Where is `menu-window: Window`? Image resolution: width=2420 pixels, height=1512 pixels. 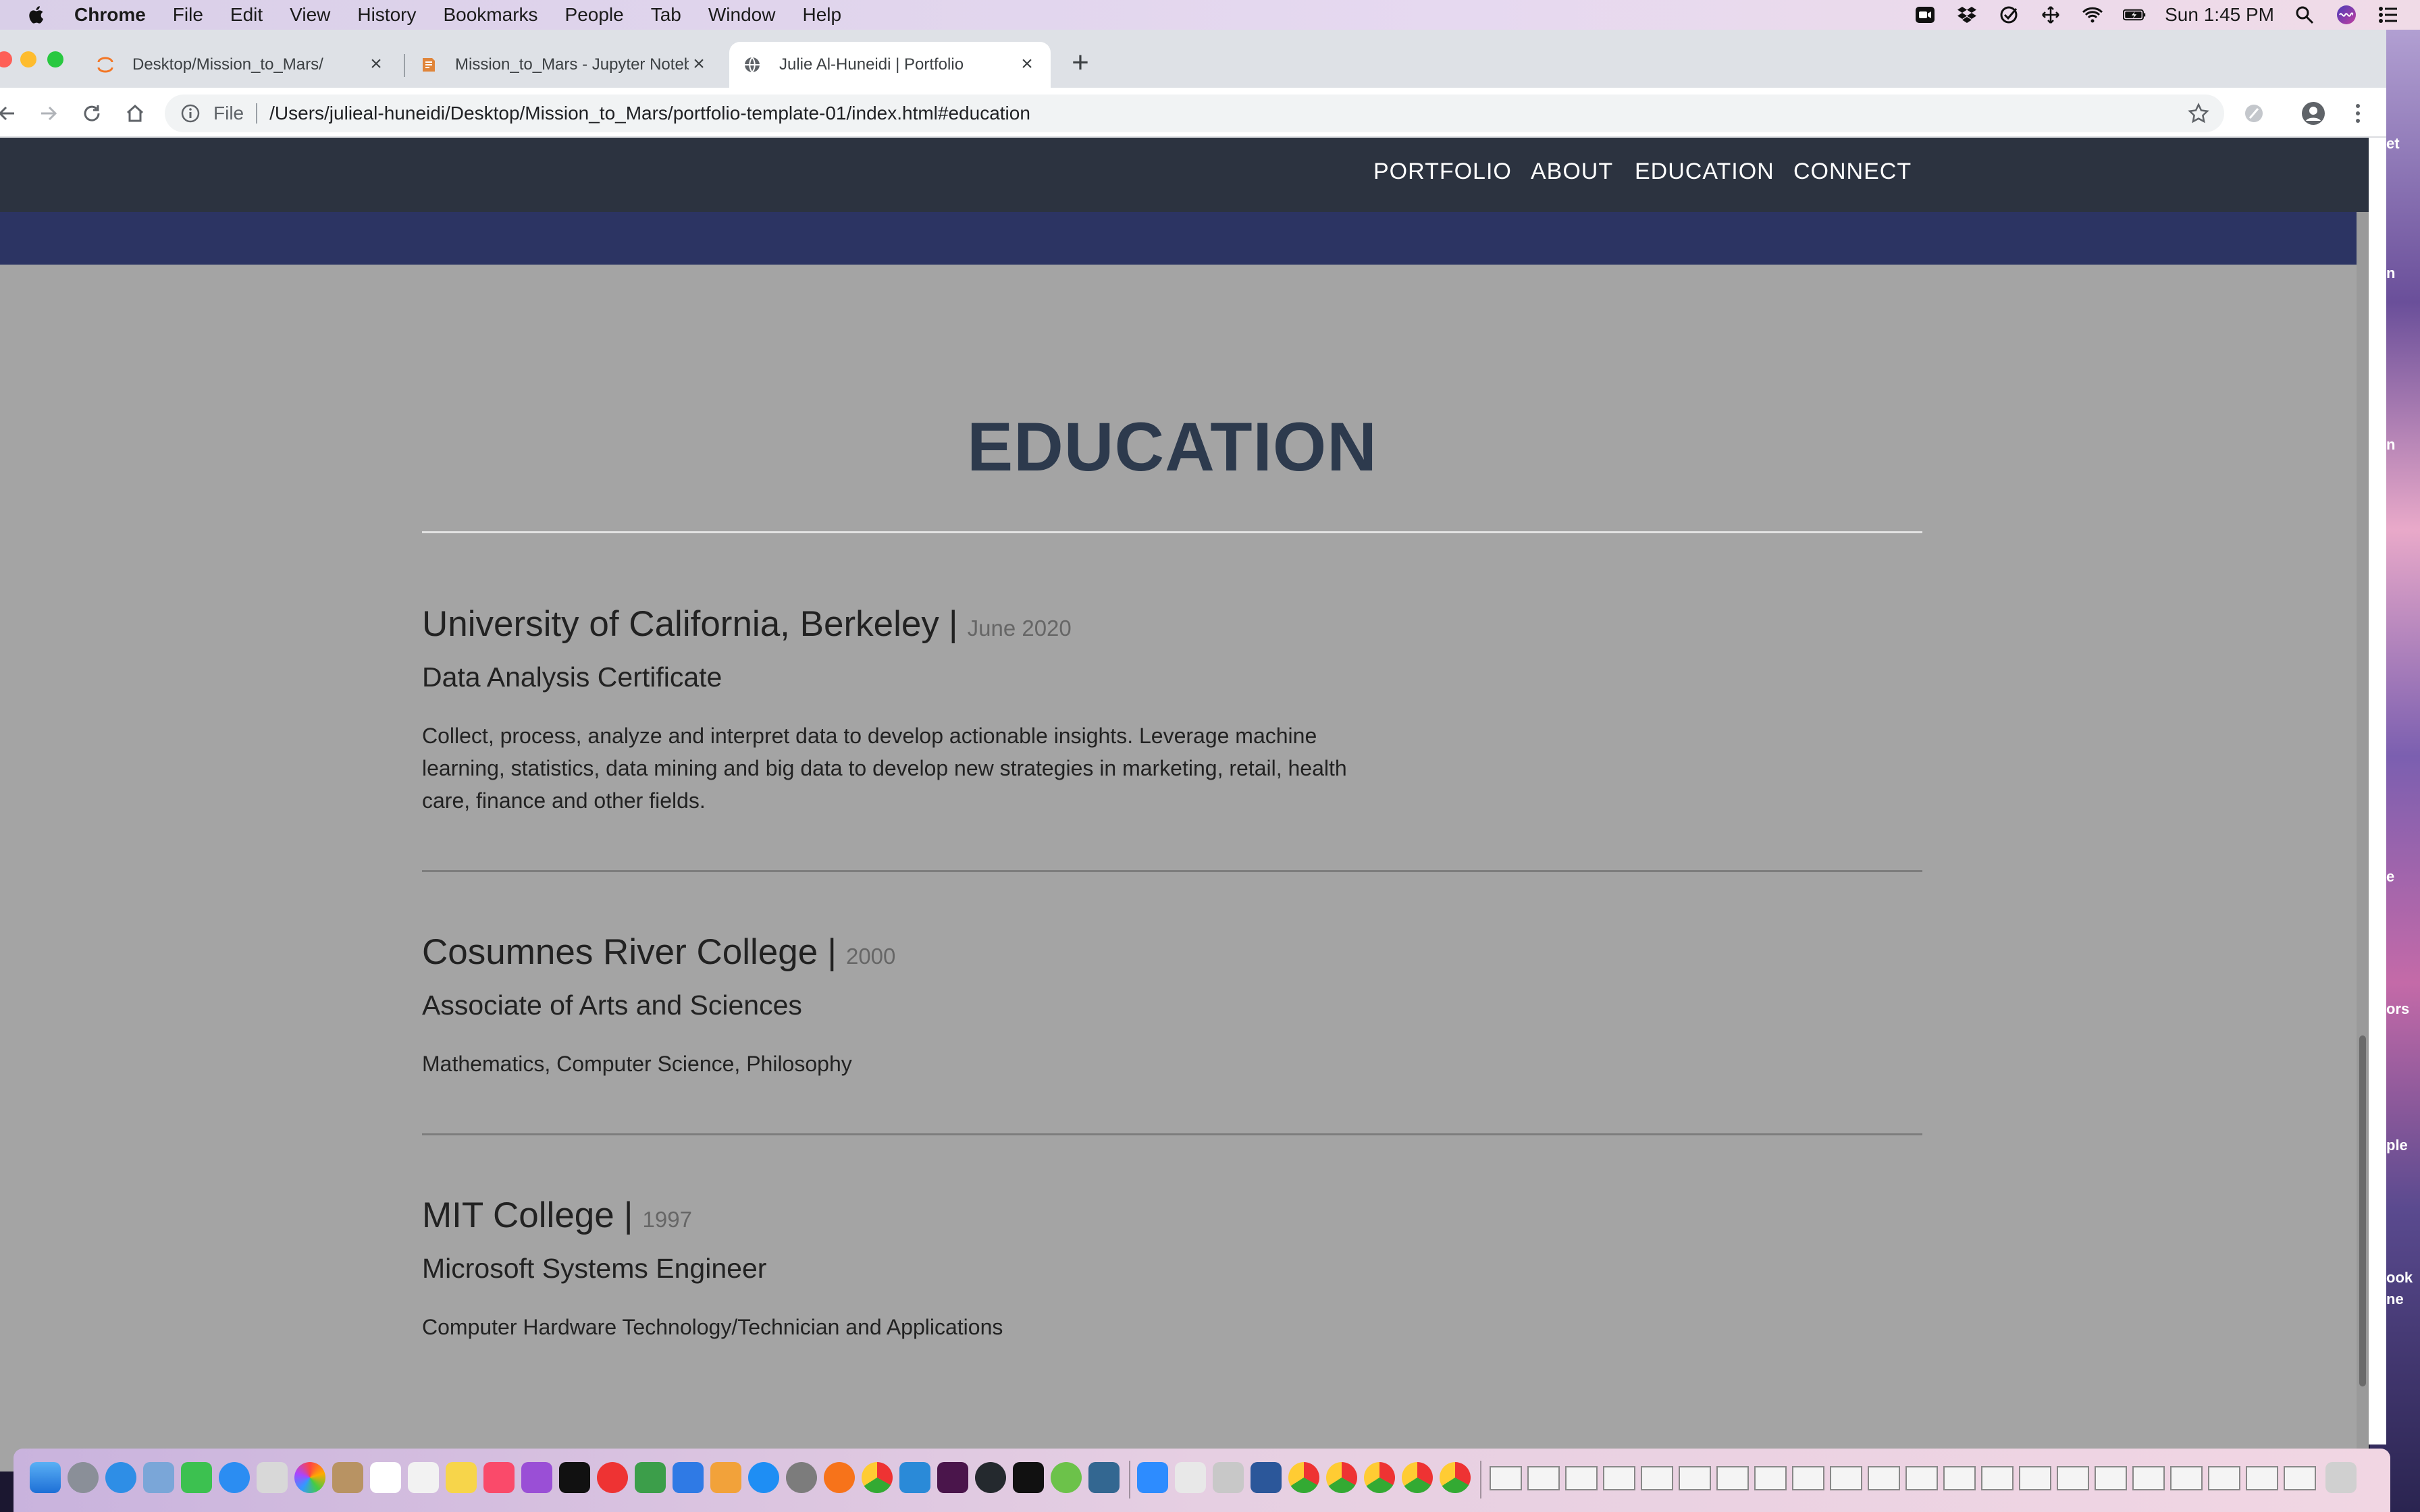
menu-window: Window is located at coordinates (742, 15).